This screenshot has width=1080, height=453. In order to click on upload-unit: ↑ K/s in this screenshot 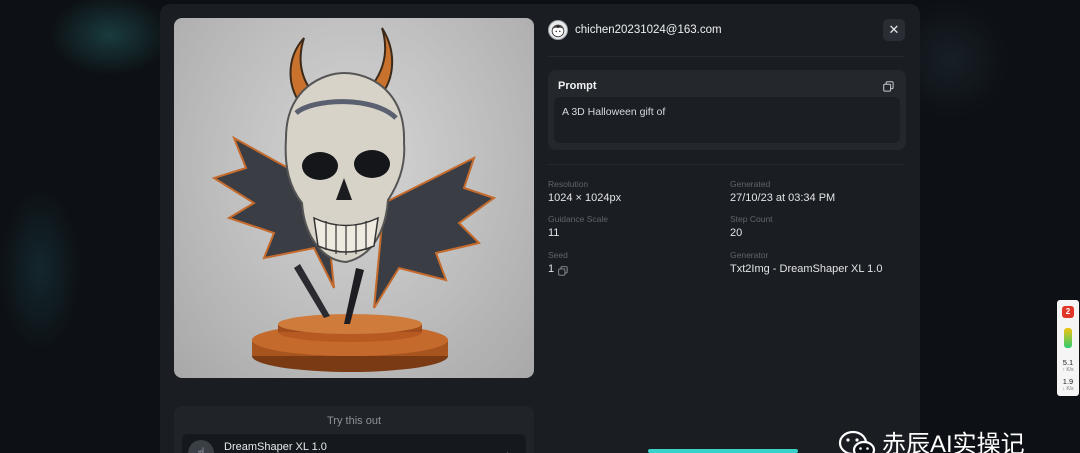, I will do `click(1068, 370)`.